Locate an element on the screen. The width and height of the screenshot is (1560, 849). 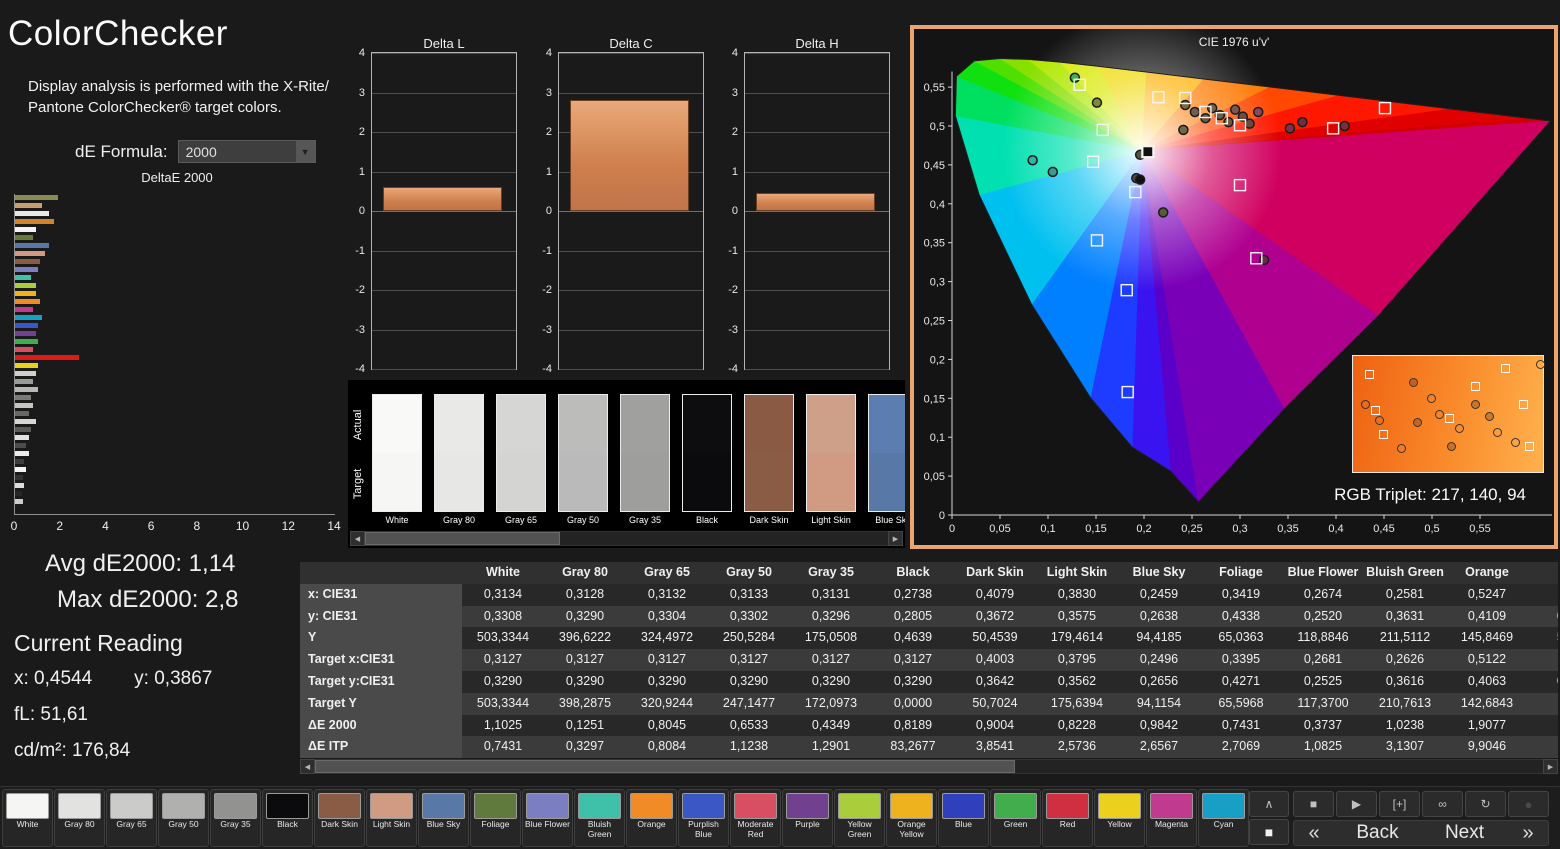
patch-button-red: Red is located at coordinates (1067, 818).